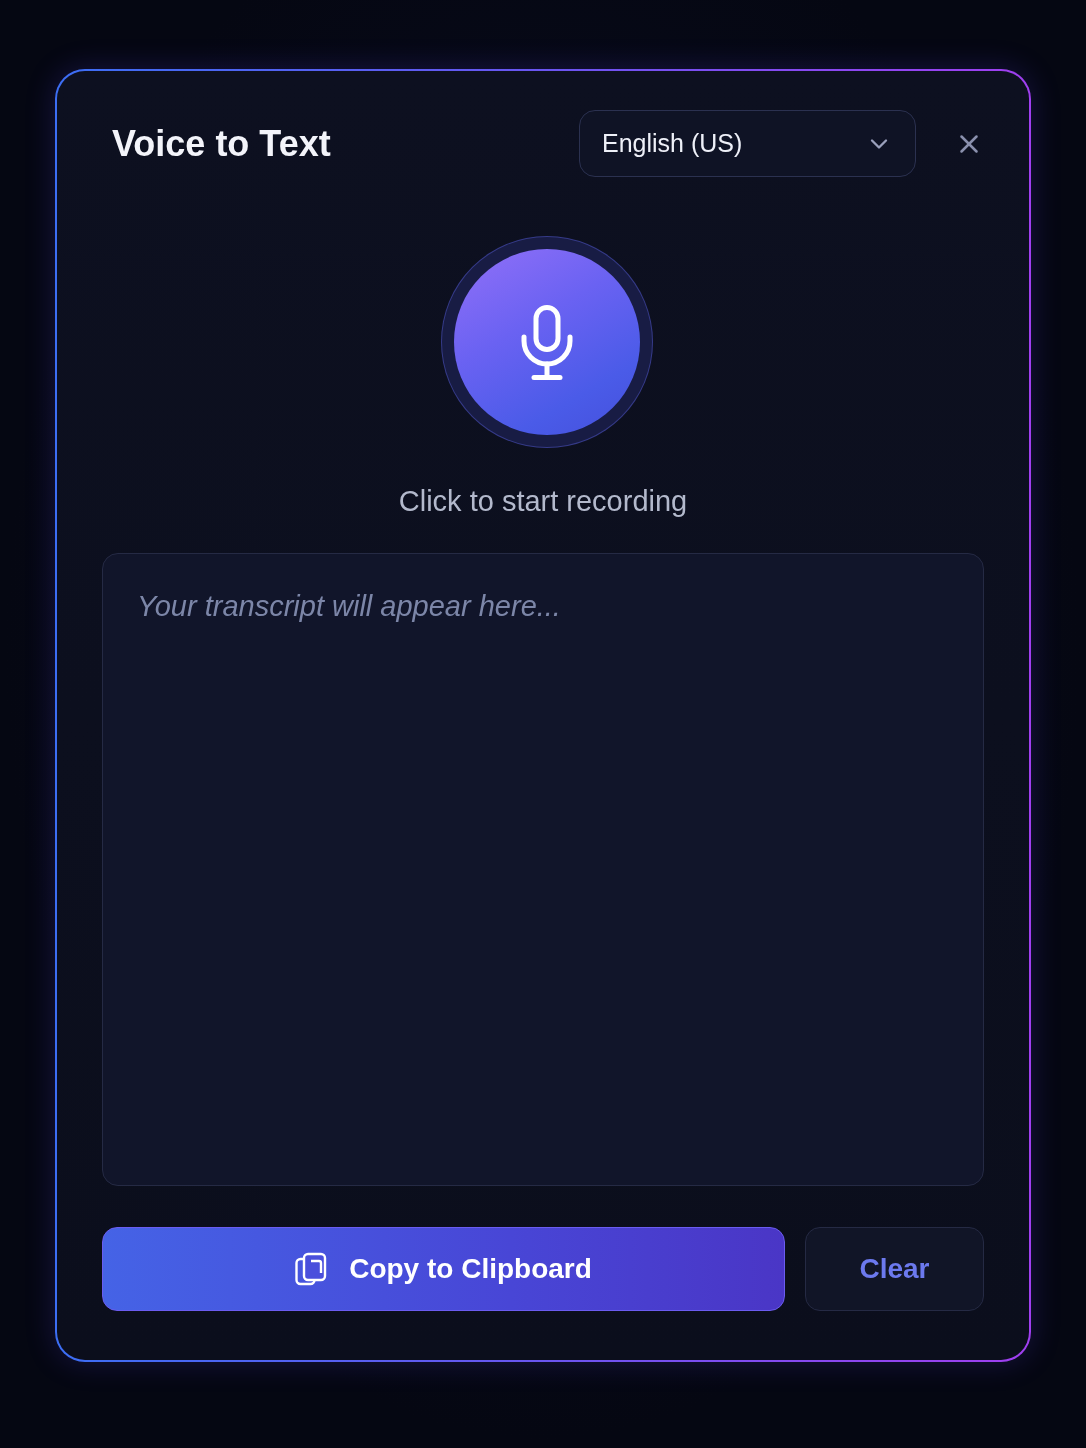 The width and height of the screenshot is (1086, 1448). What do you see at coordinates (222, 143) in the screenshot?
I see `dialog-title: Voice to Text` at bounding box center [222, 143].